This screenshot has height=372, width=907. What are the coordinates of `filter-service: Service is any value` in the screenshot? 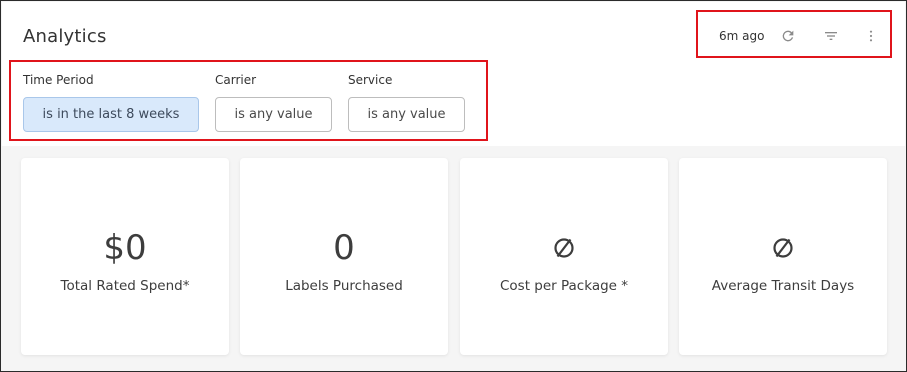 It's located at (406, 102).